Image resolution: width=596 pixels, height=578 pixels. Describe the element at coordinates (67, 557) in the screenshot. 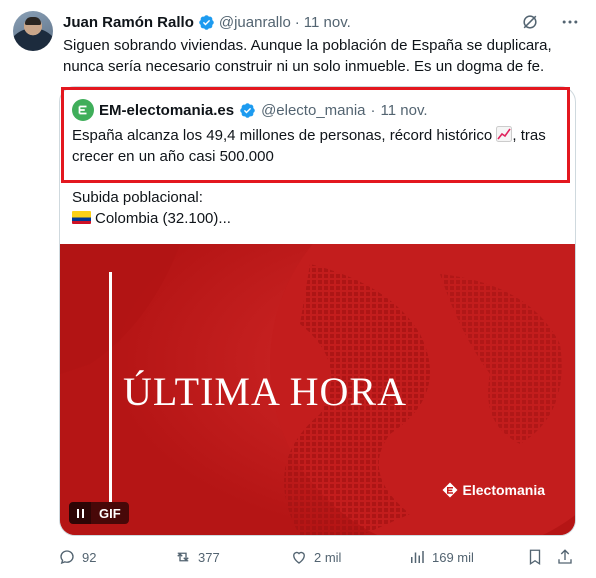

I see `reply-icon` at that location.